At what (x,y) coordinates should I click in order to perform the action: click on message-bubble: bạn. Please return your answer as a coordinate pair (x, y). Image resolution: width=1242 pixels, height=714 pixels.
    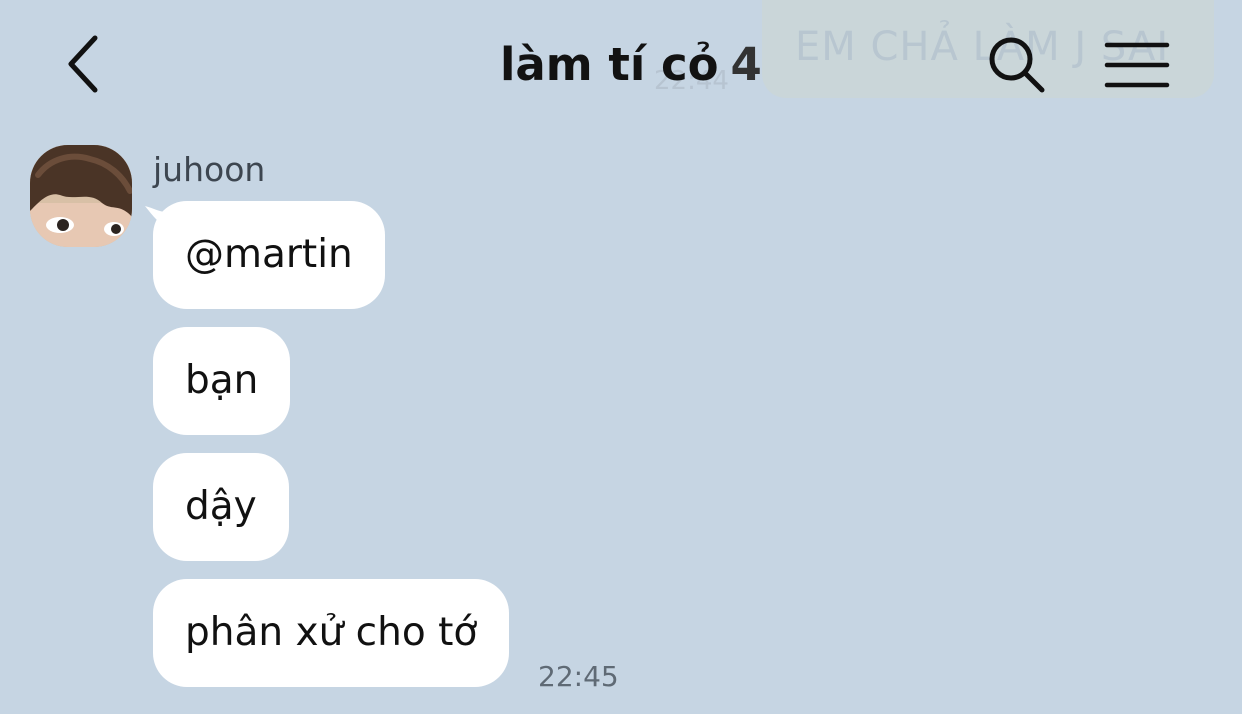
    Looking at the image, I should click on (222, 381).